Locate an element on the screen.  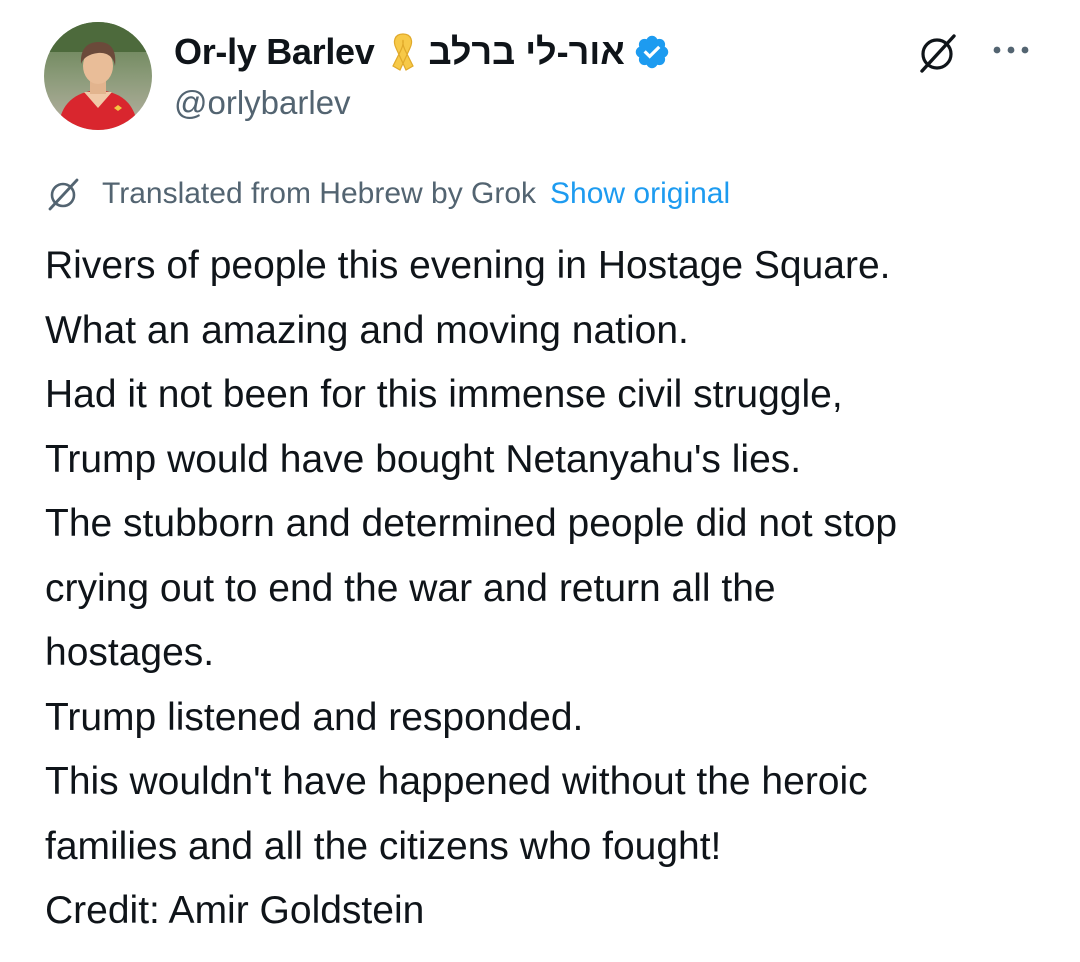
avatar is located at coordinates (98, 76).